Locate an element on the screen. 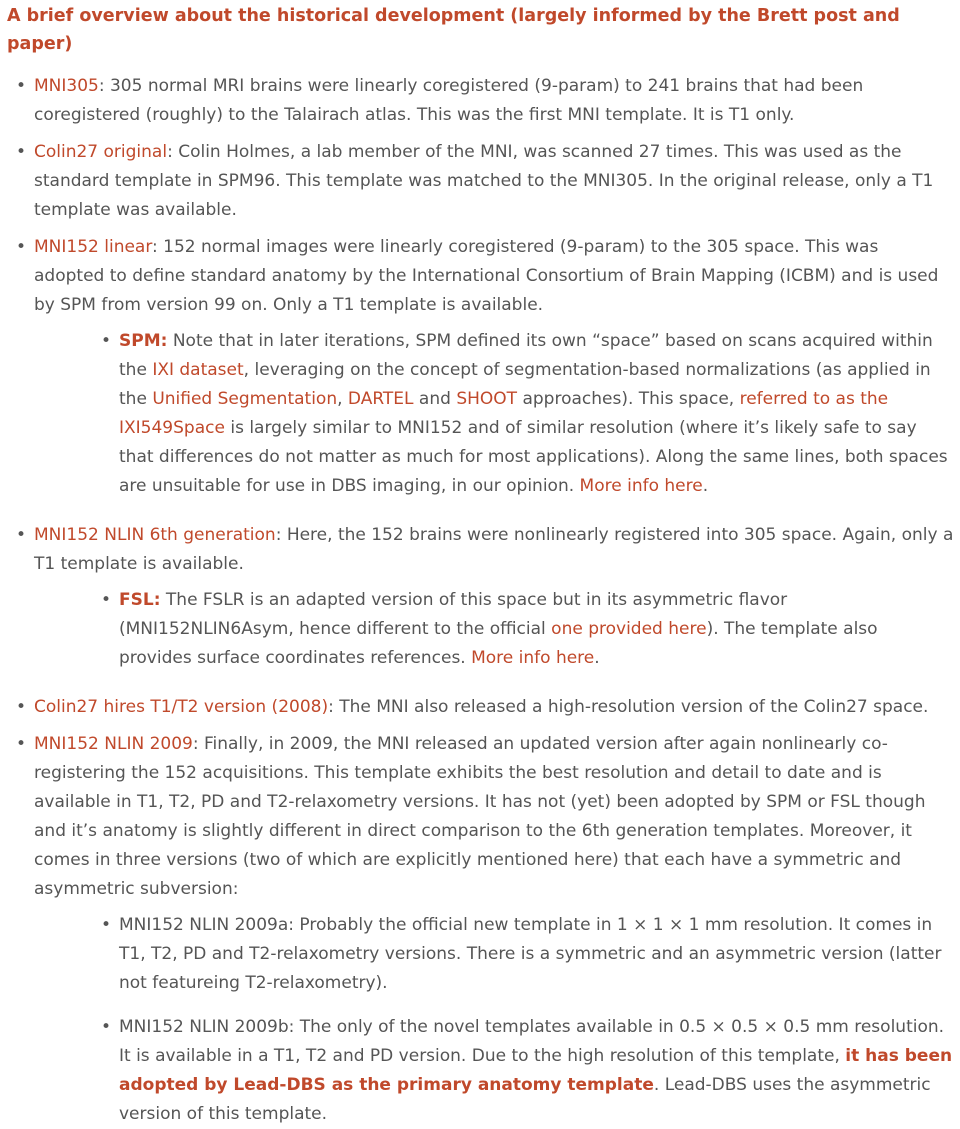 This screenshot has width=960, height=1129. link-one-provided-here: one provided here is located at coordinates (628, 629).